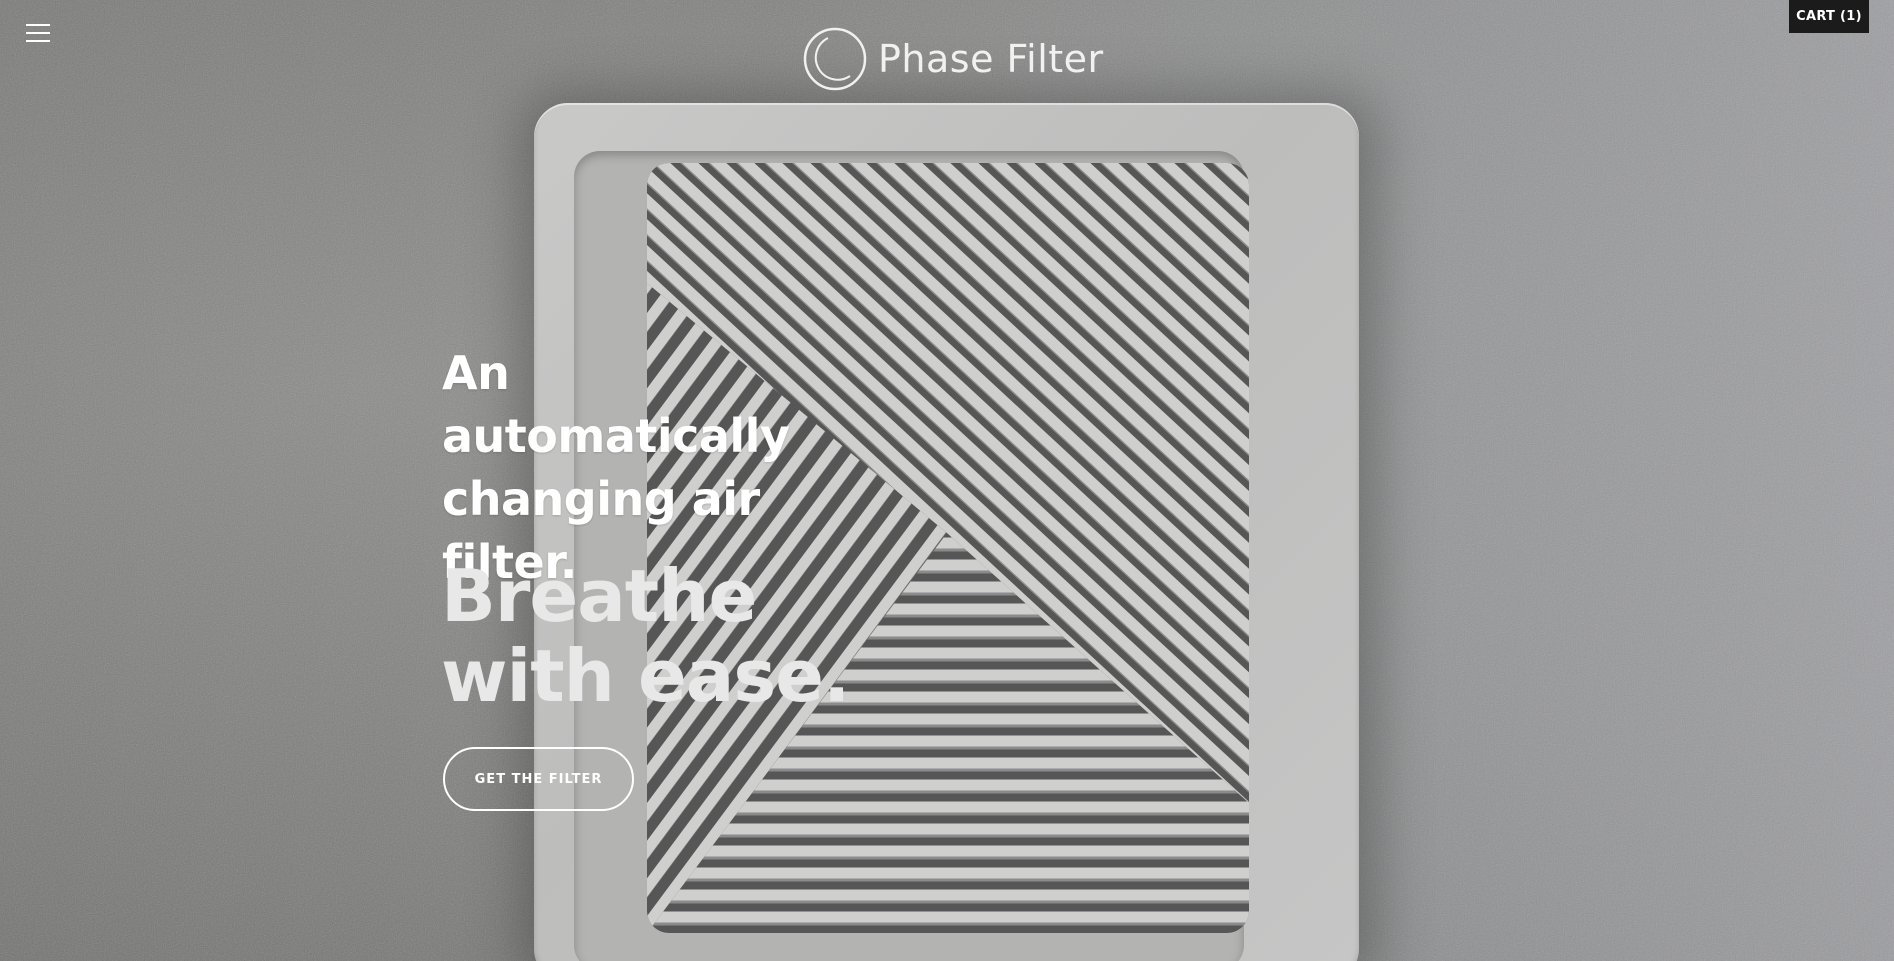 This screenshot has width=1894, height=961. Describe the element at coordinates (38, 34) in the screenshot. I see `hamburger-menu-icon` at that location.